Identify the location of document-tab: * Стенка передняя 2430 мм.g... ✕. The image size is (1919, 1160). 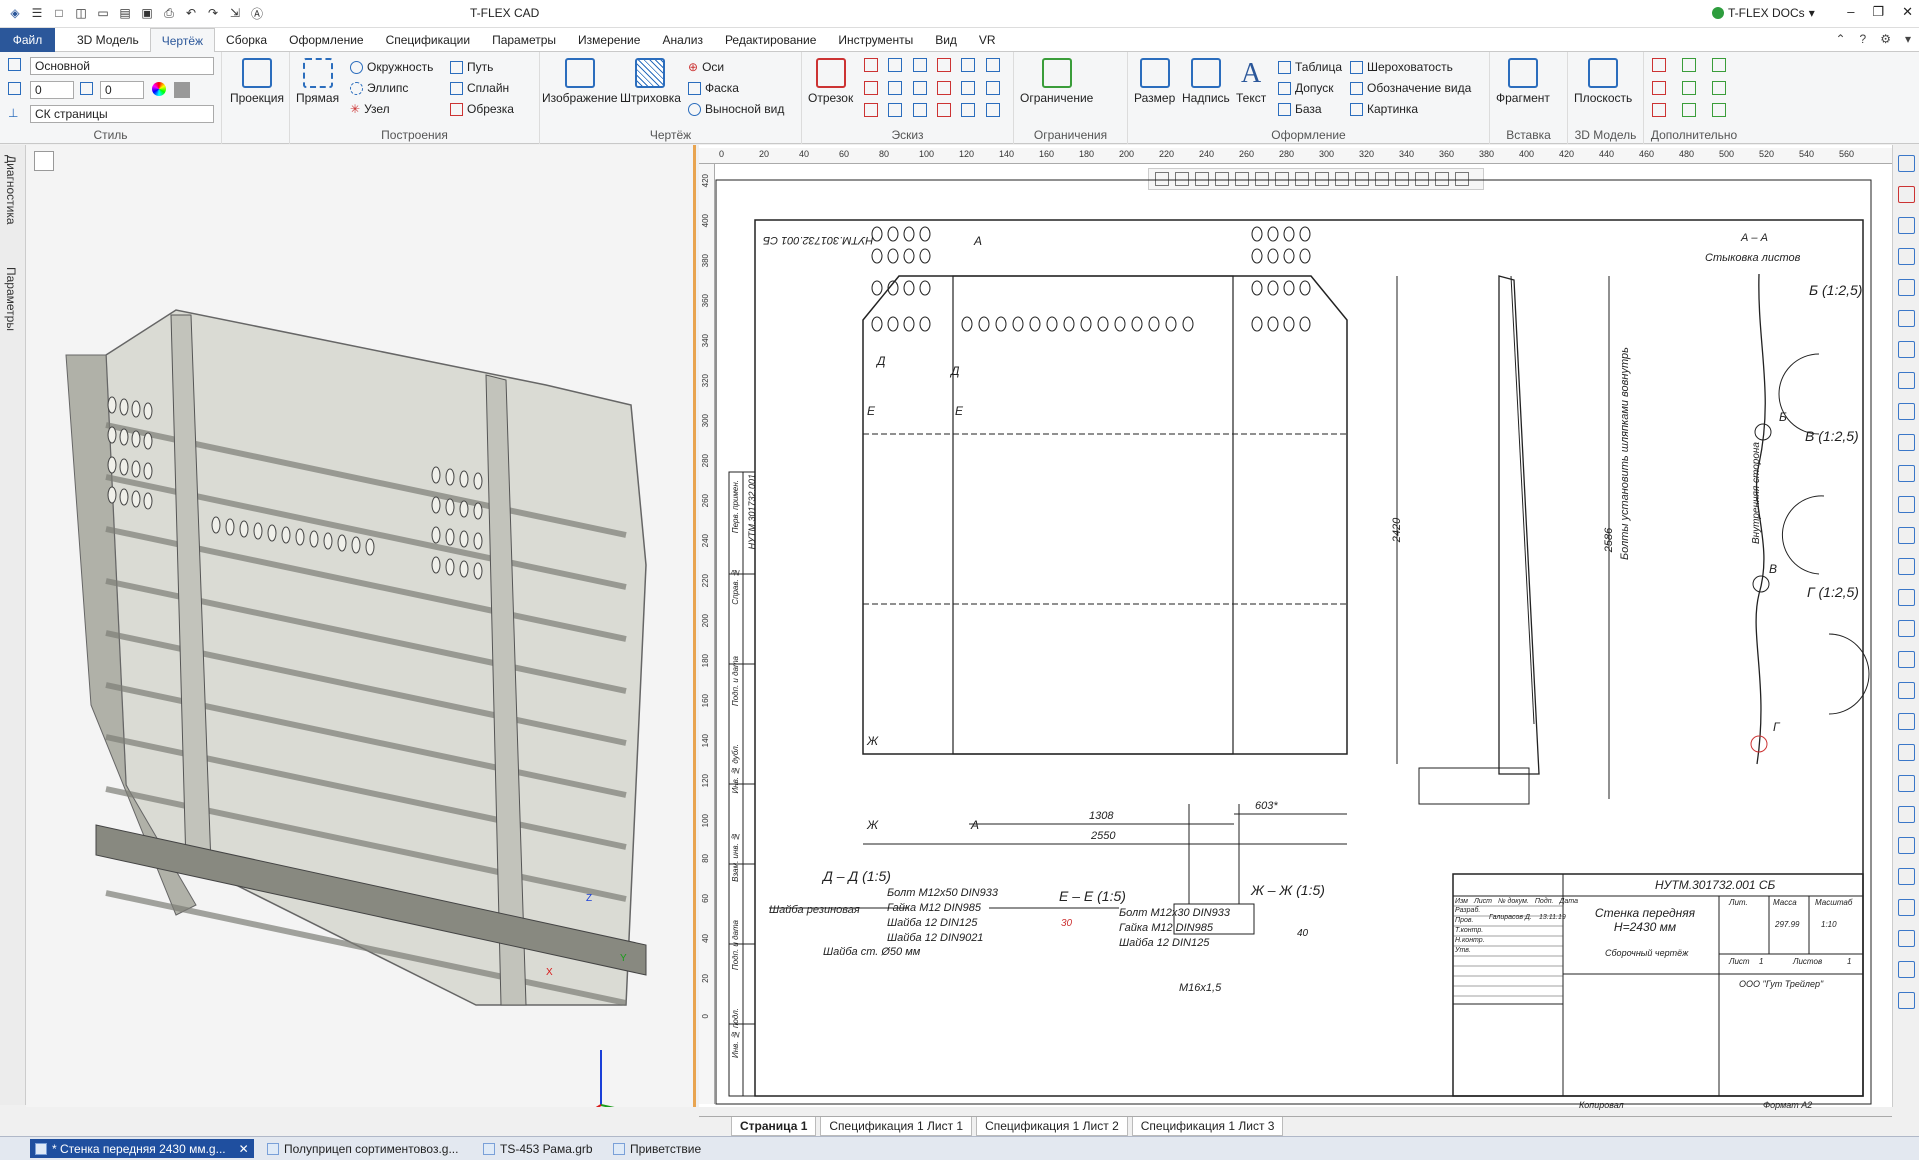
(142, 1148).